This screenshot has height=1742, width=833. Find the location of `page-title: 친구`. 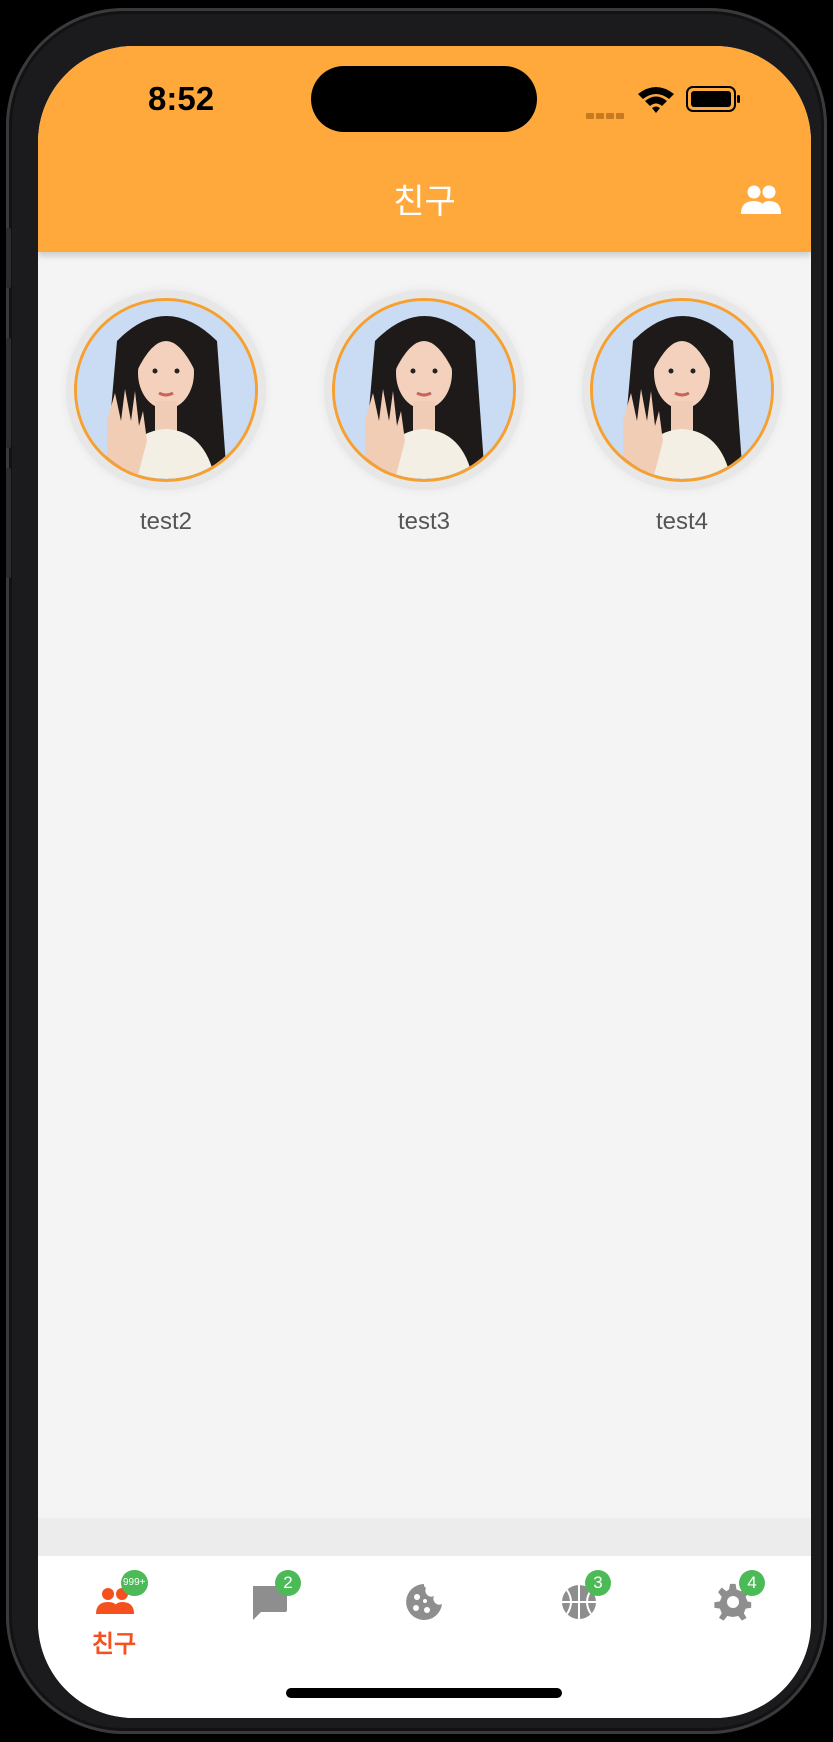

page-title: 친구 is located at coordinates (424, 202).